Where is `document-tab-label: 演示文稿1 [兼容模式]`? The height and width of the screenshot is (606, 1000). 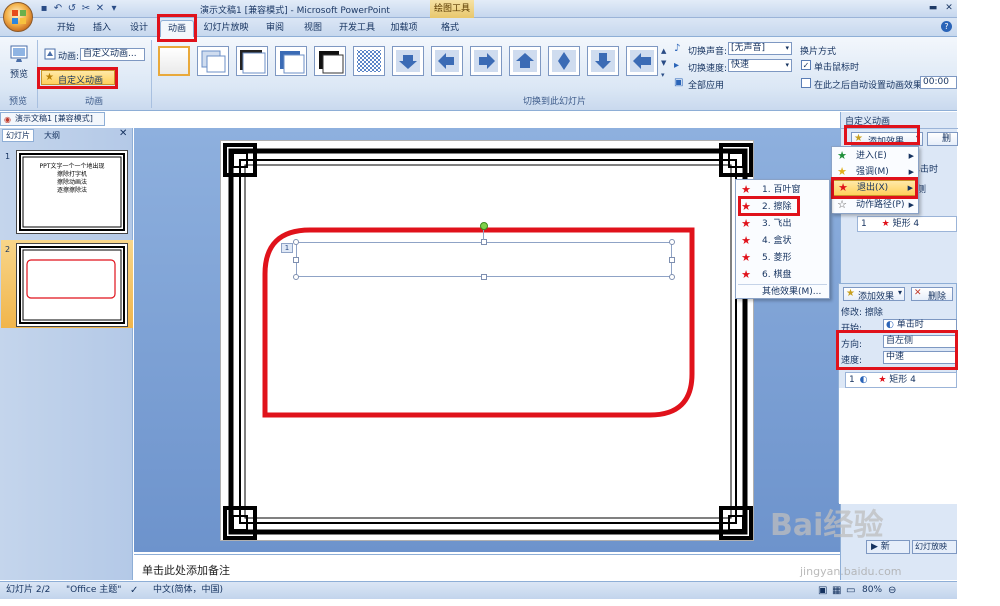
document-tab-label: 演示文稿1 [兼容模式] is located at coordinates (54, 118).